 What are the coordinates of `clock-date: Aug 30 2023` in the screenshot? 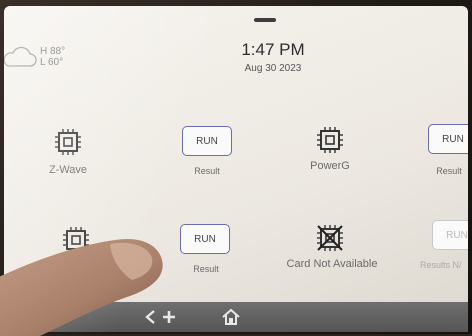 It's located at (273, 68).